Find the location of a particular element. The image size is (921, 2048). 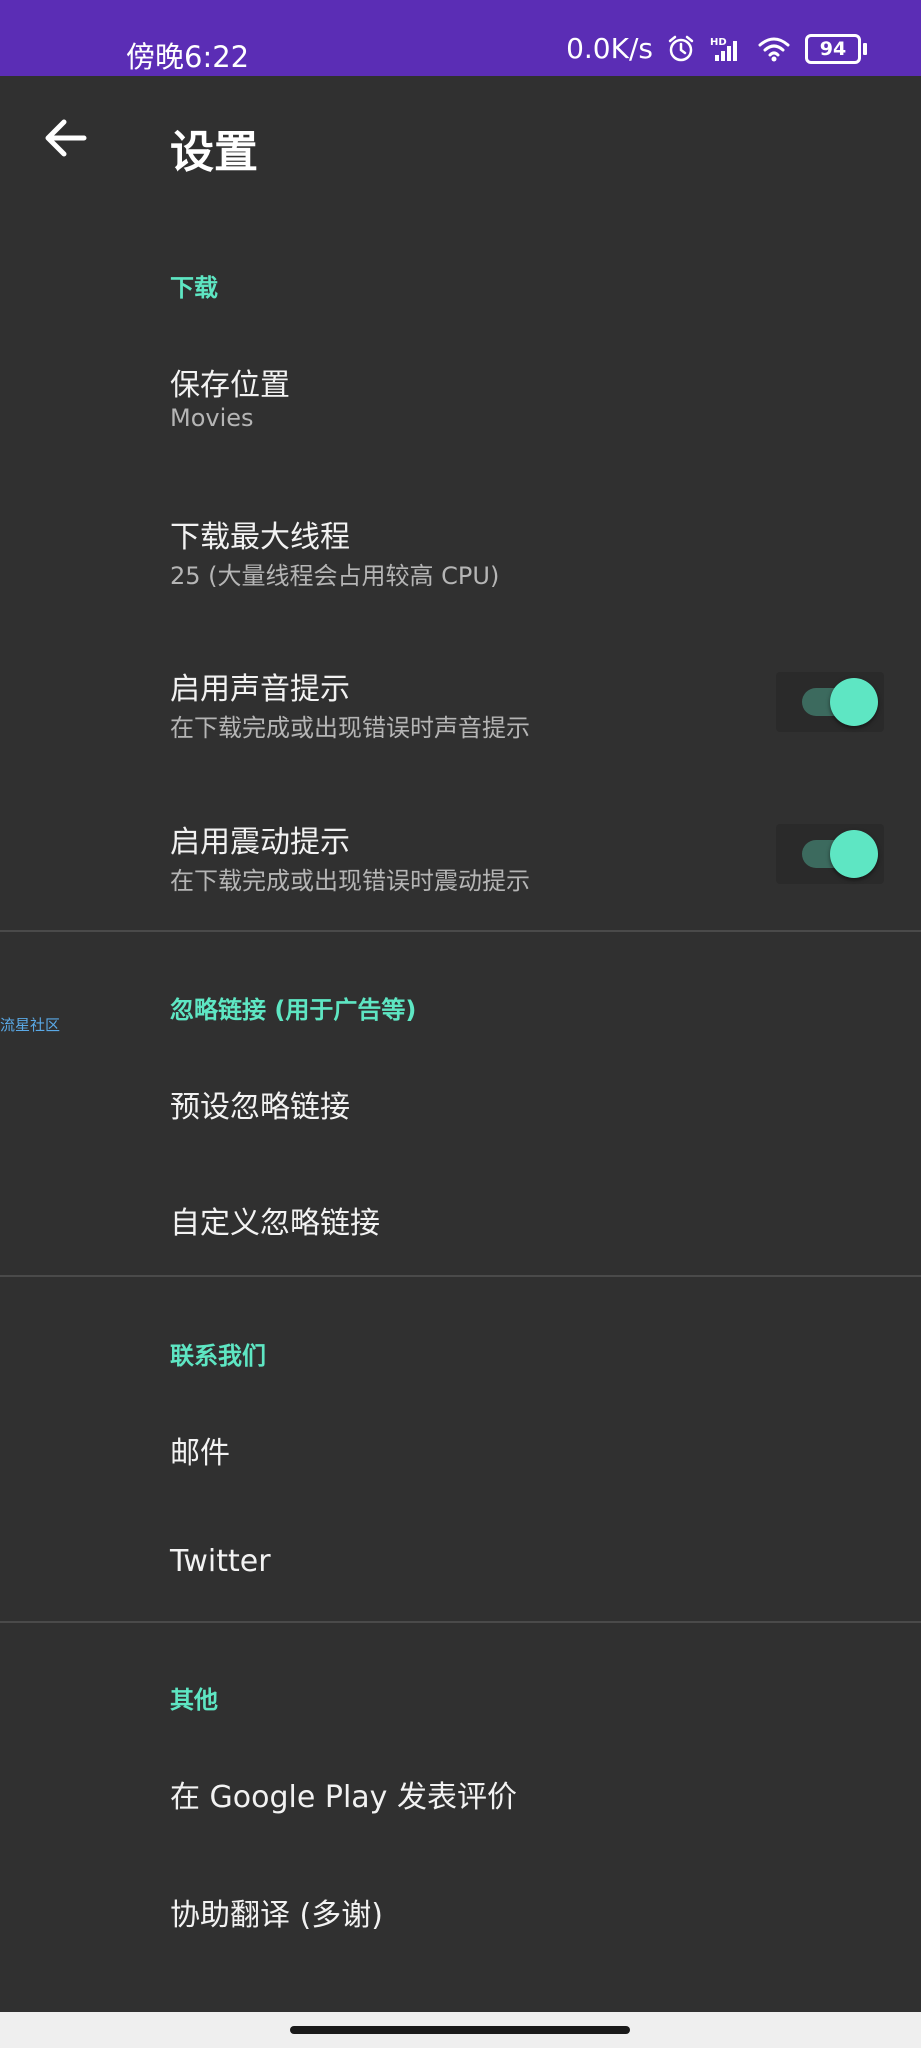

back-button is located at coordinates (66, 138).